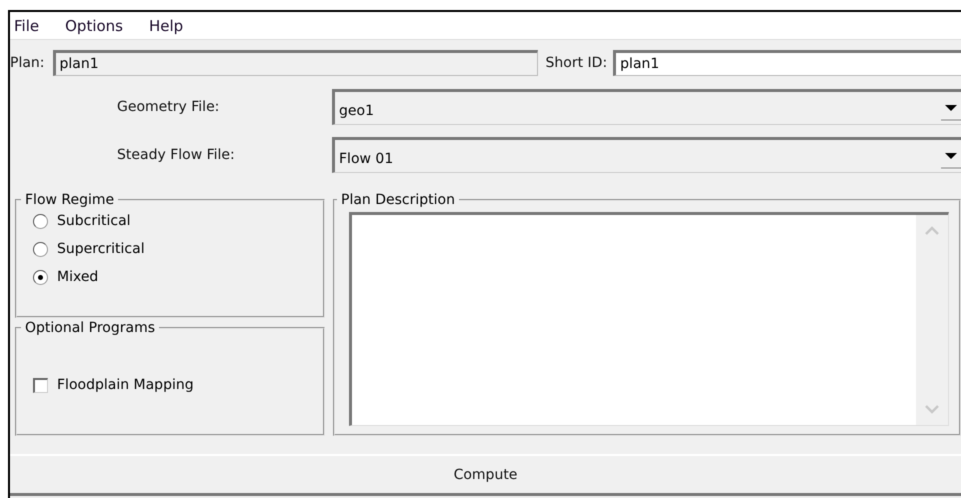  What do you see at coordinates (101, 249) in the screenshot?
I see `radio-label: Supercritical` at bounding box center [101, 249].